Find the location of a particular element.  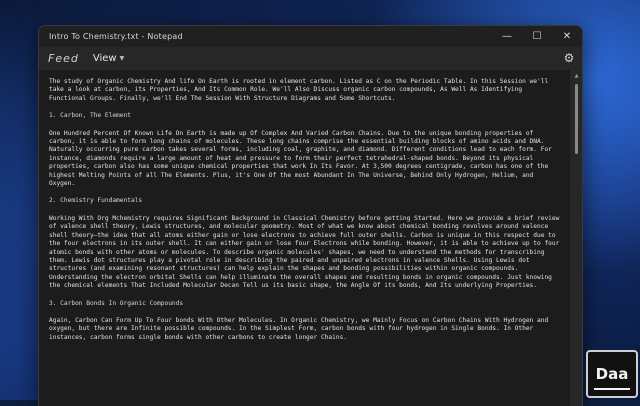

close-button: ✕ is located at coordinates (567, 36).